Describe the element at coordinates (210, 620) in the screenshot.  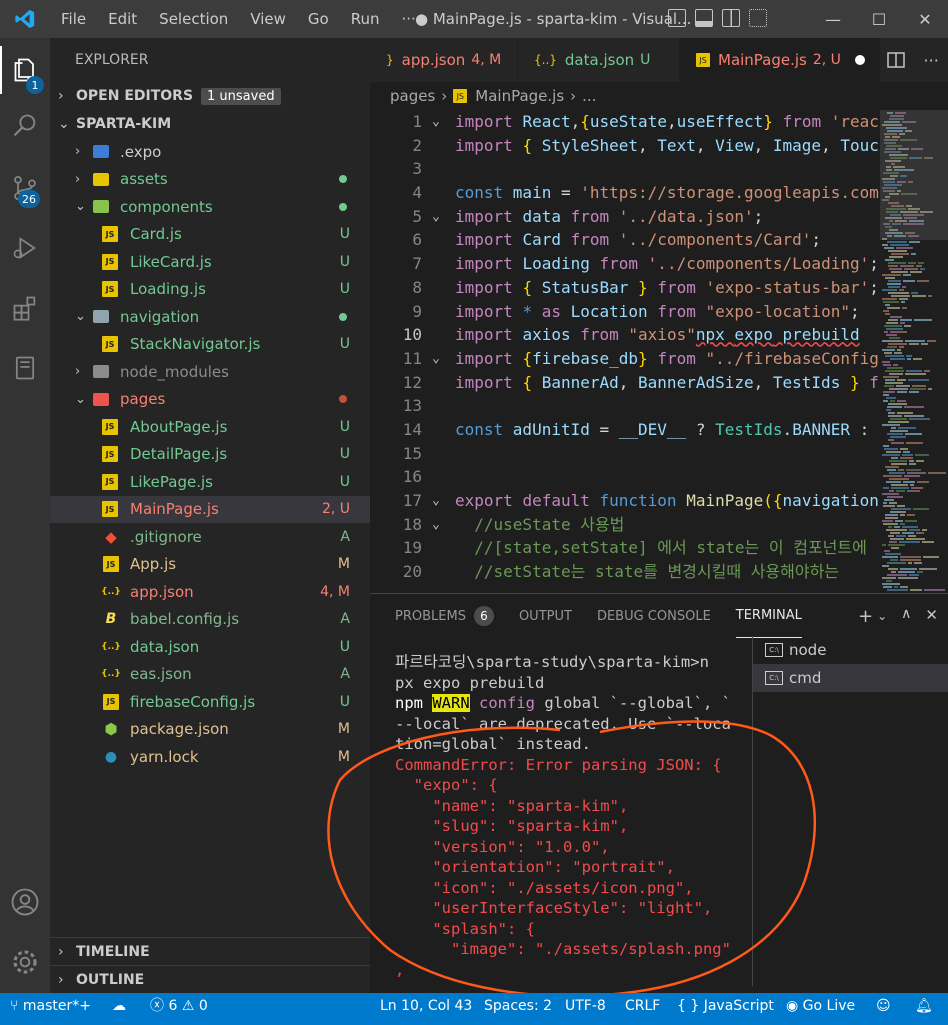
I see `tree-item-babel-config-js: Bbabel.config.js A` at that location.